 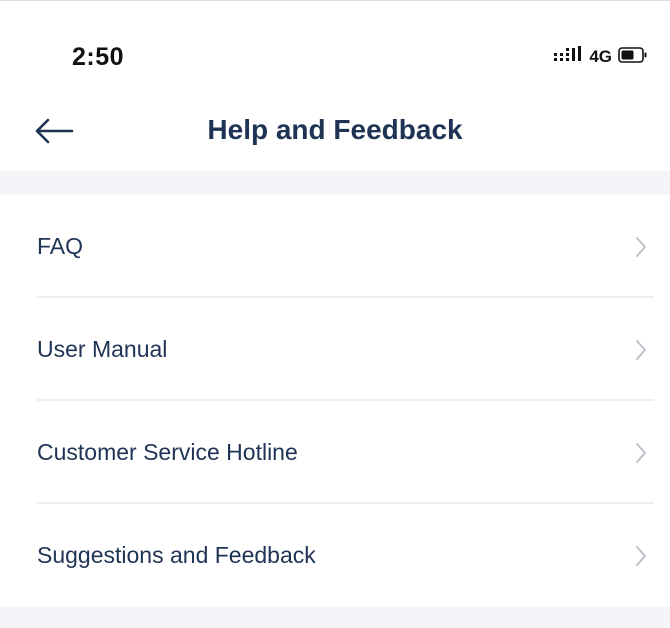 What do you see at coordinates (102, 349) in the screenshot?
I see `menu-item-label: User Manual` at bounding box center [102, 349].